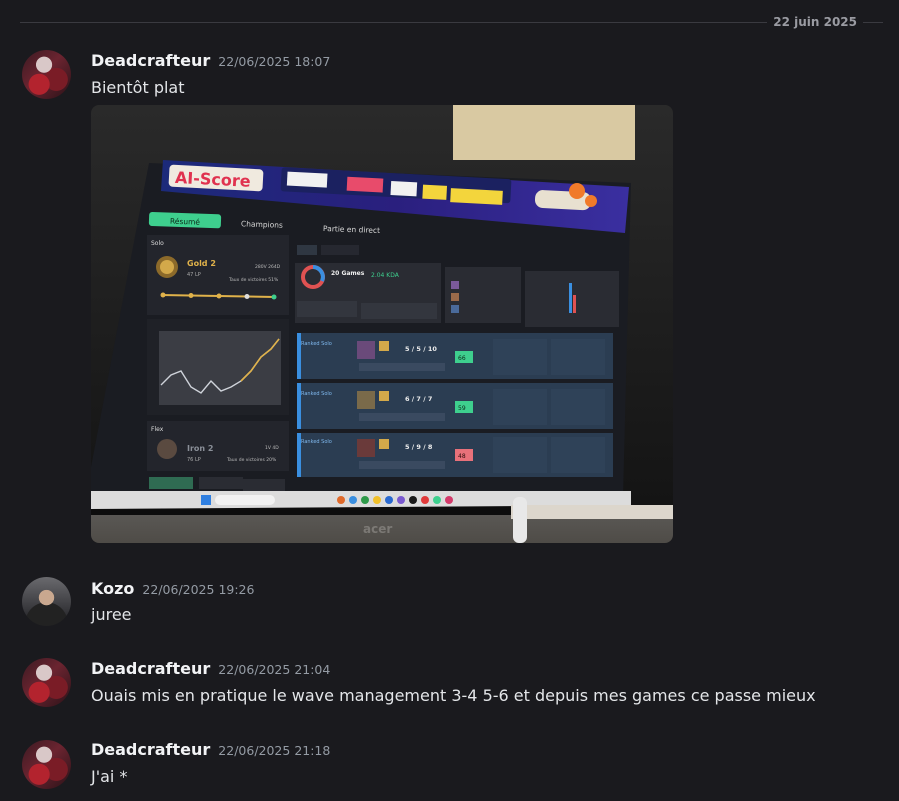 Image resolution: width=899 pixels, height=801 pixels. I want to click on message-header: Kozo 22/06/2025 19:26, so click(172, 588).